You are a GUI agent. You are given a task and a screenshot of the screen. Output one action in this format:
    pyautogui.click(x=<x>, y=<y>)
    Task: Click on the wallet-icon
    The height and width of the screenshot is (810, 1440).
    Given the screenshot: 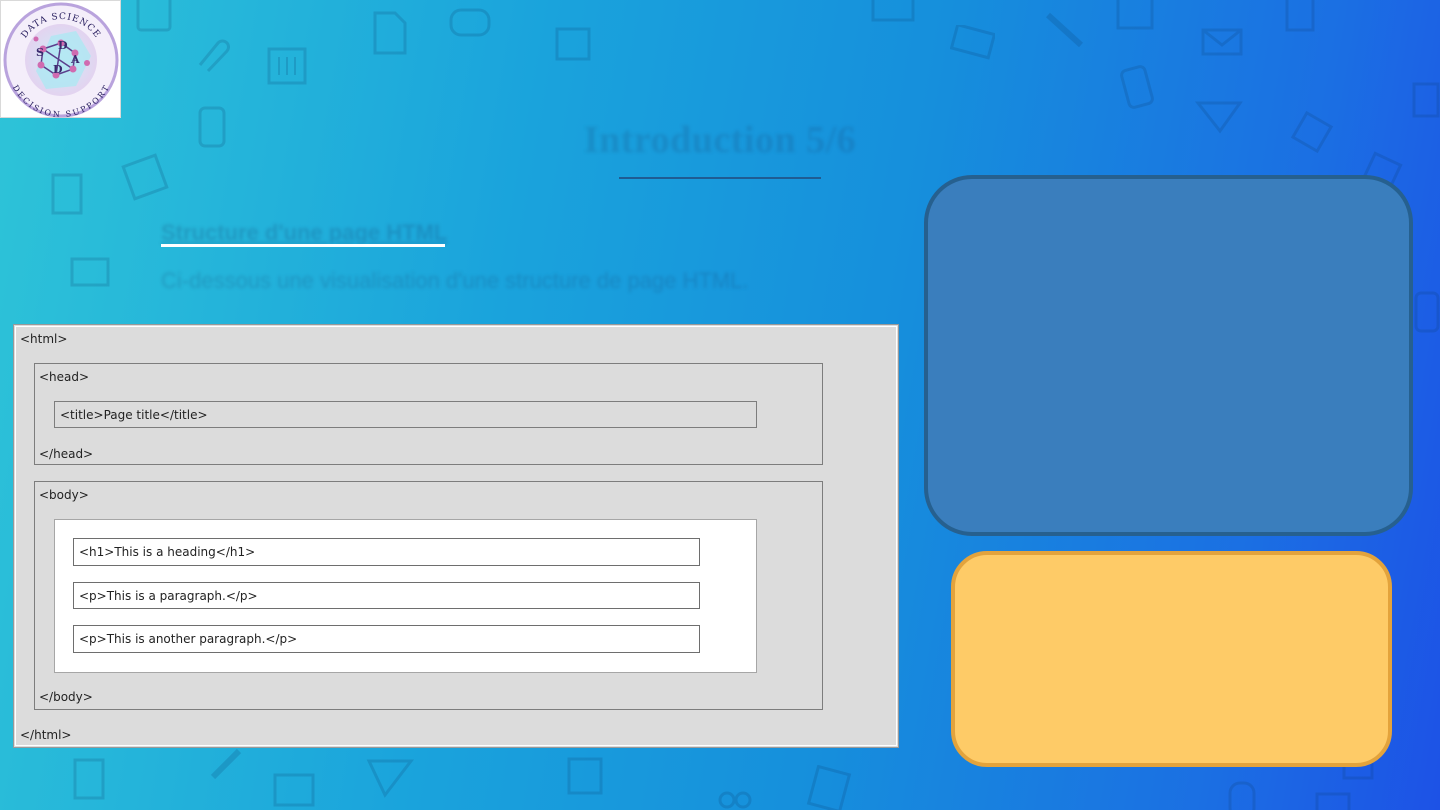 What is the action you would take?
    pyautogui.click(x=573, y=44)
    